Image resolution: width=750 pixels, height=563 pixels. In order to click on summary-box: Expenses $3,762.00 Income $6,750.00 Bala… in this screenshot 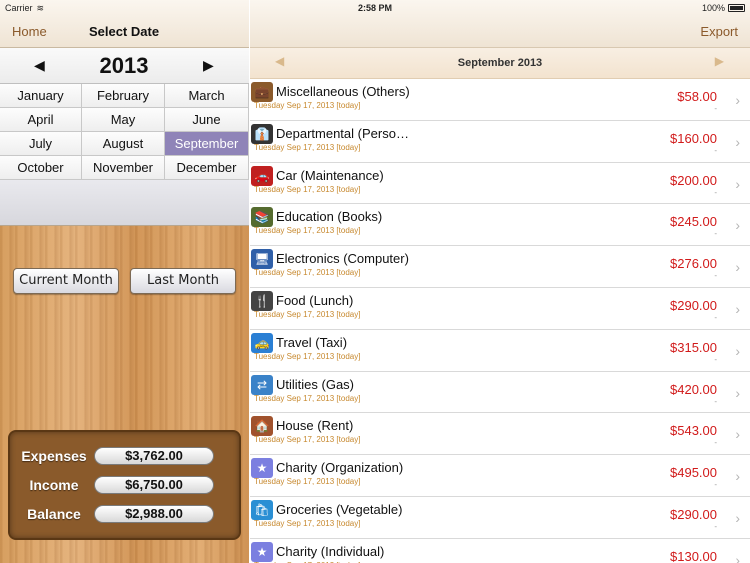, I will do `click(124, 485)`.